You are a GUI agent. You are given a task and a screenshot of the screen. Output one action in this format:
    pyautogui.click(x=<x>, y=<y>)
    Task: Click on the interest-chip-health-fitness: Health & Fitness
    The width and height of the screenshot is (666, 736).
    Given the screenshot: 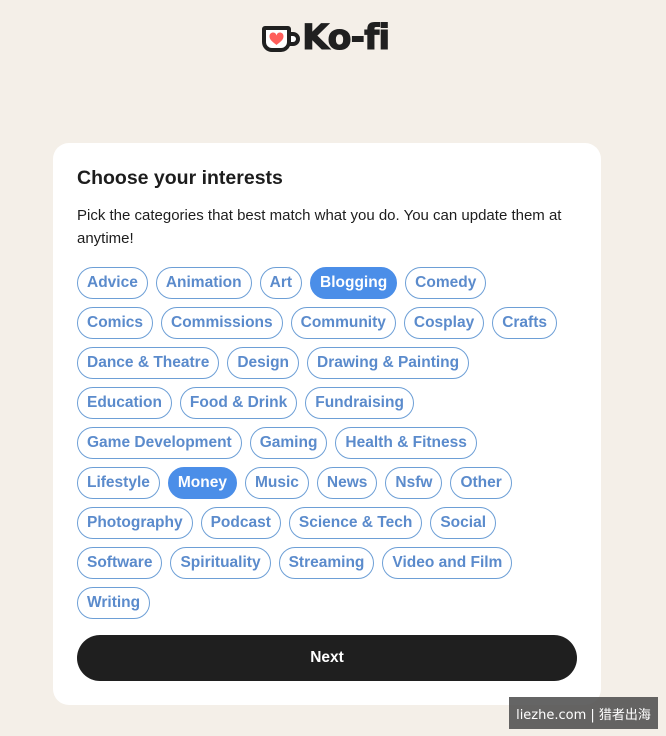 What is the action you would take?
    pyautogui.click(x=406, y=443)
    